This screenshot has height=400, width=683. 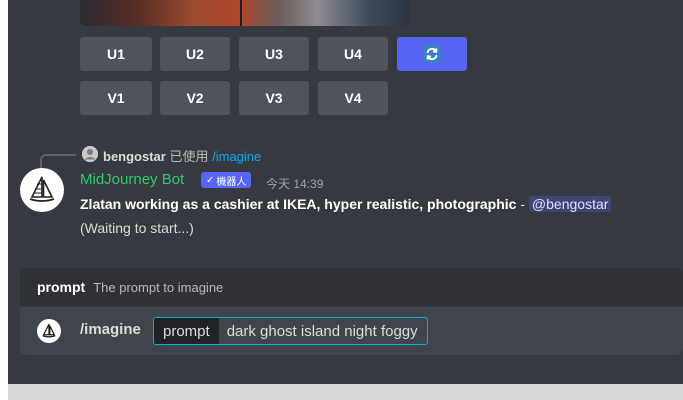 What do you see at coordinates (245, 13) in the screenshot?
I see `generated-image-preview` at bounding box center [245, 13].